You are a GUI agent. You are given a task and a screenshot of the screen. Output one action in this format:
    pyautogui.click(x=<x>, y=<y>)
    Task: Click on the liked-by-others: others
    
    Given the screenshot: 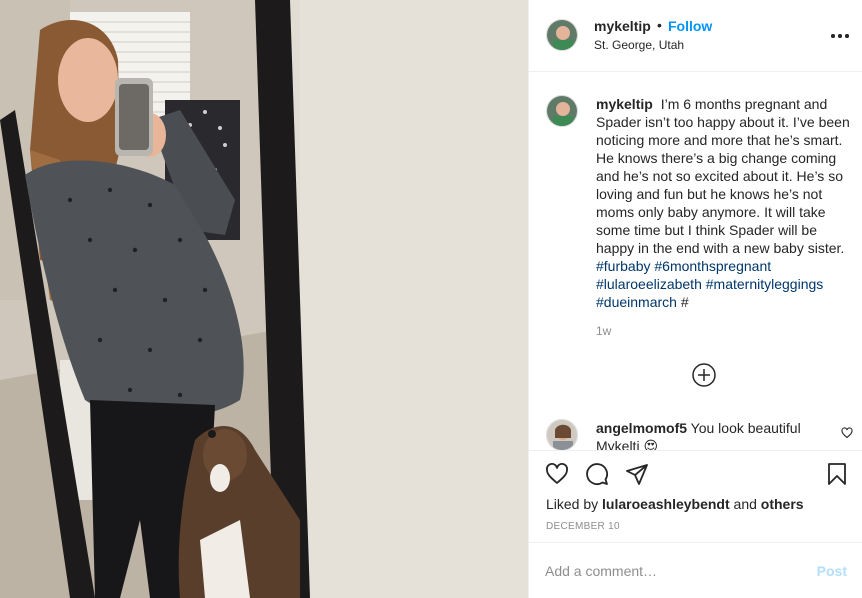 What is the action you would take?
    pyautogui.click(x=782, y=504)
    